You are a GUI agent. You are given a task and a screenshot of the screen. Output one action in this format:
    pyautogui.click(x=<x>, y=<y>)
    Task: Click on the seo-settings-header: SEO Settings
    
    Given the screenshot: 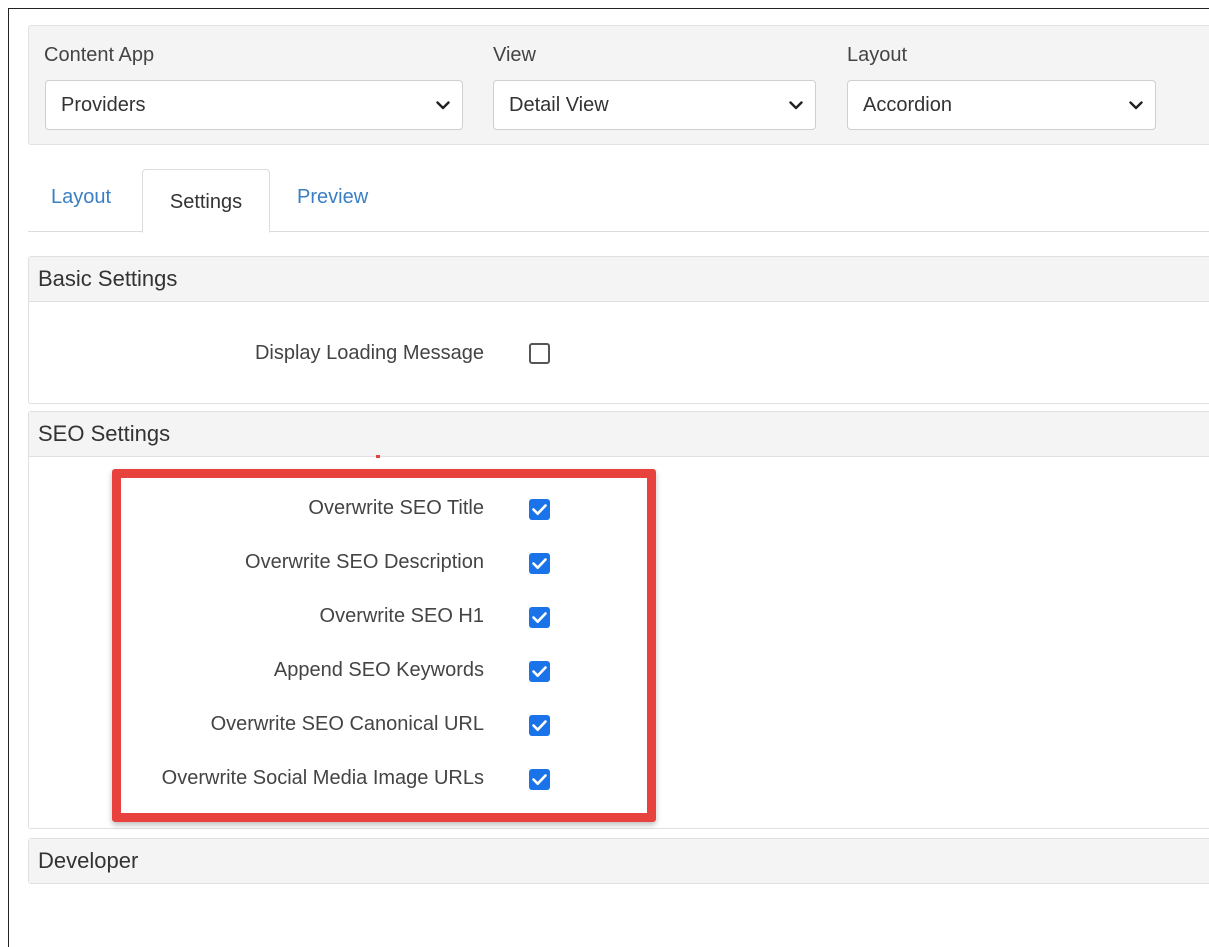 What is the action you would take?
    pyautogui.click(x=619, y=434)
    